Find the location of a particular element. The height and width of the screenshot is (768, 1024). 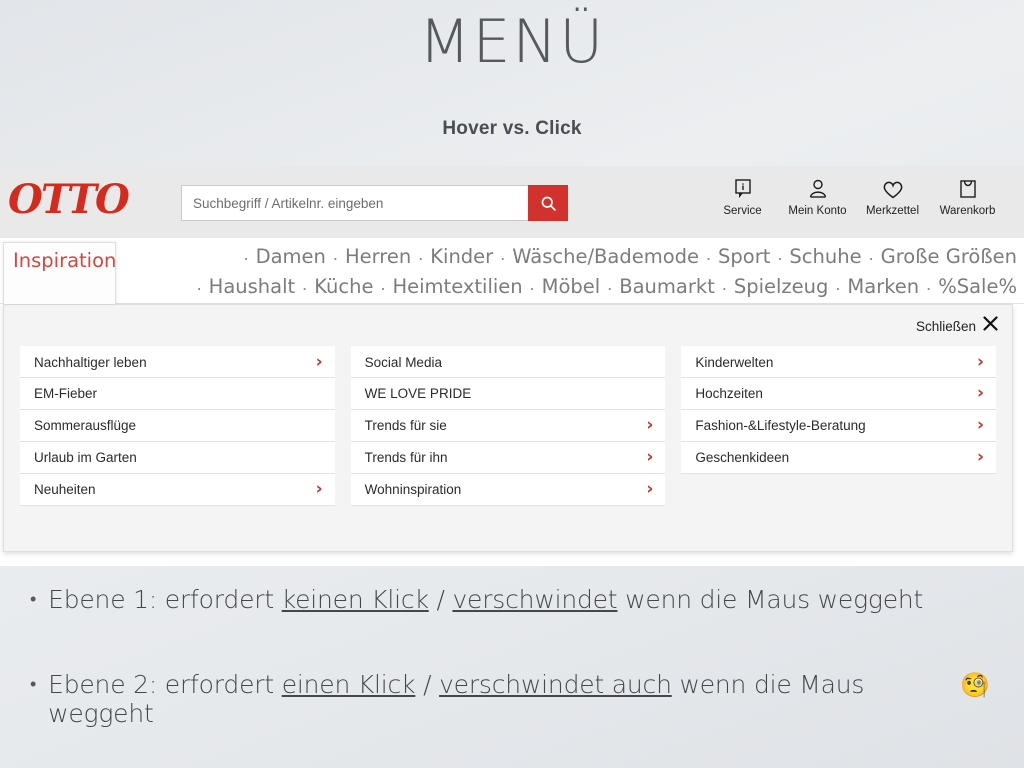

bullet-text-underlined: einen Klick is located at coordinates (348, 684).